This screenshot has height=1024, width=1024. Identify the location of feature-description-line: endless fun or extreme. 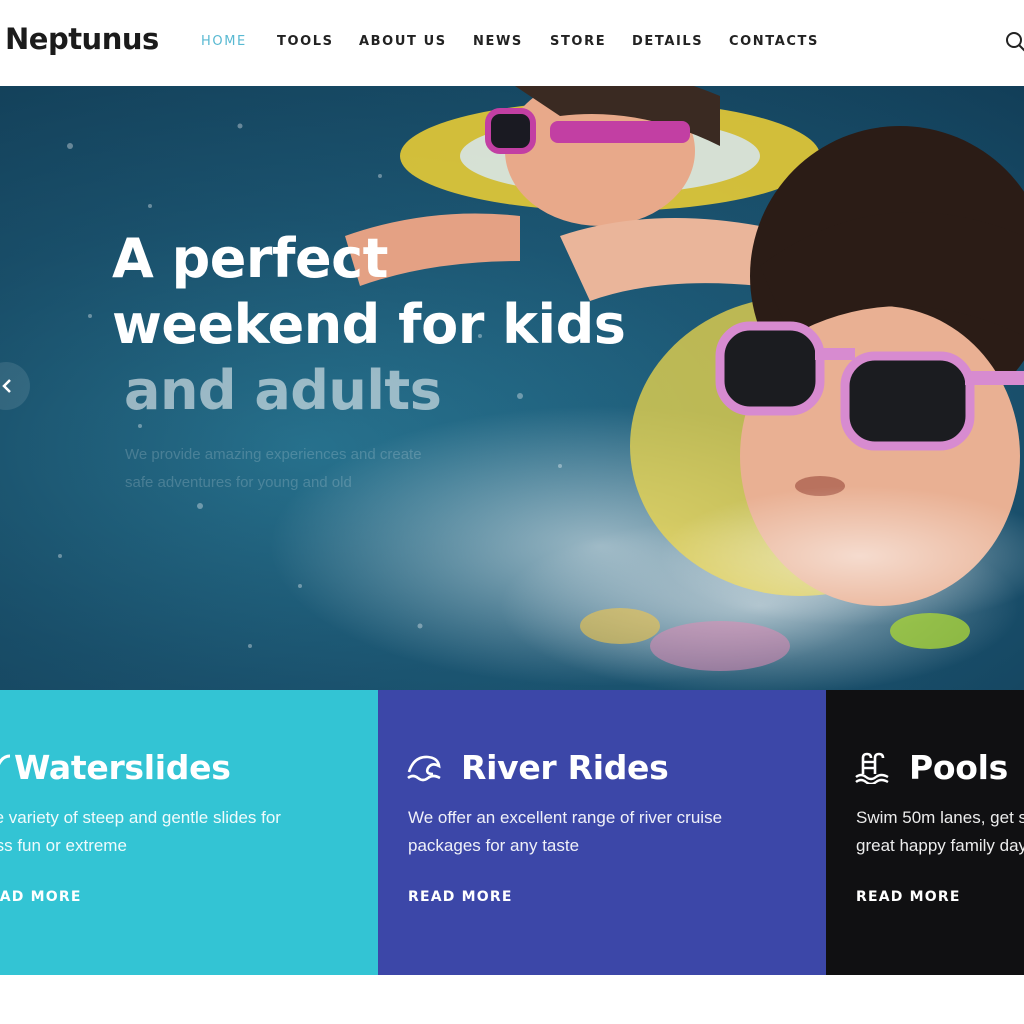
(63, 845).